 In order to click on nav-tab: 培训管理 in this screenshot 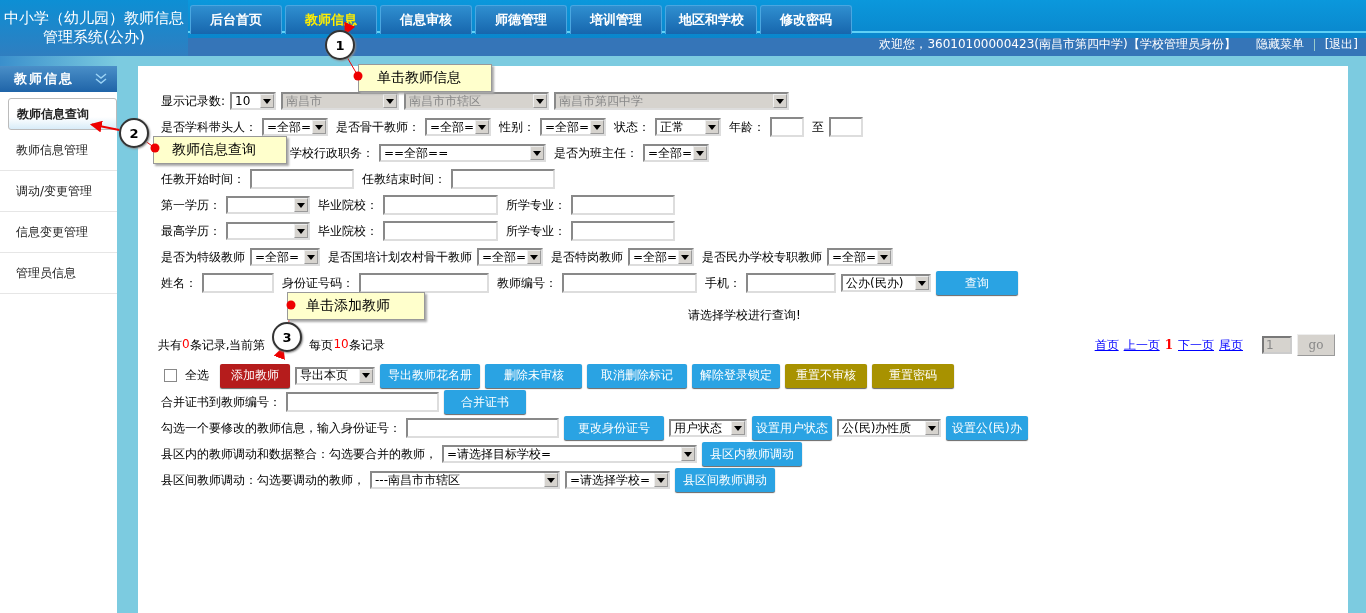, I will do `click(616, 19)`.